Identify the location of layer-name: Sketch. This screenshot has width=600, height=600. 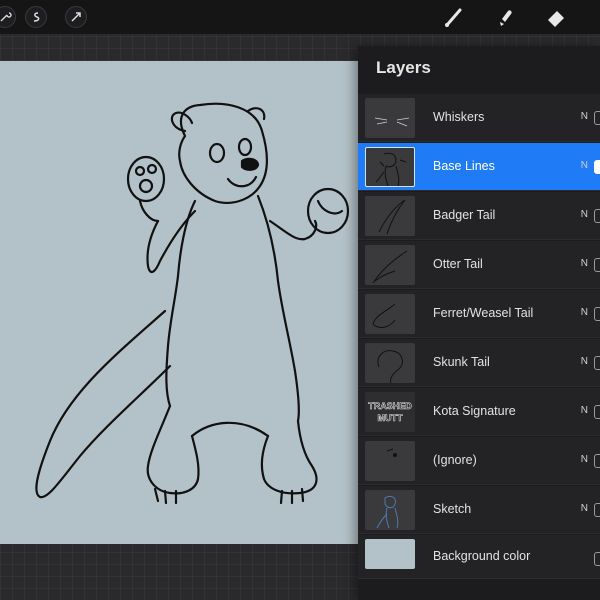
(452, 509).